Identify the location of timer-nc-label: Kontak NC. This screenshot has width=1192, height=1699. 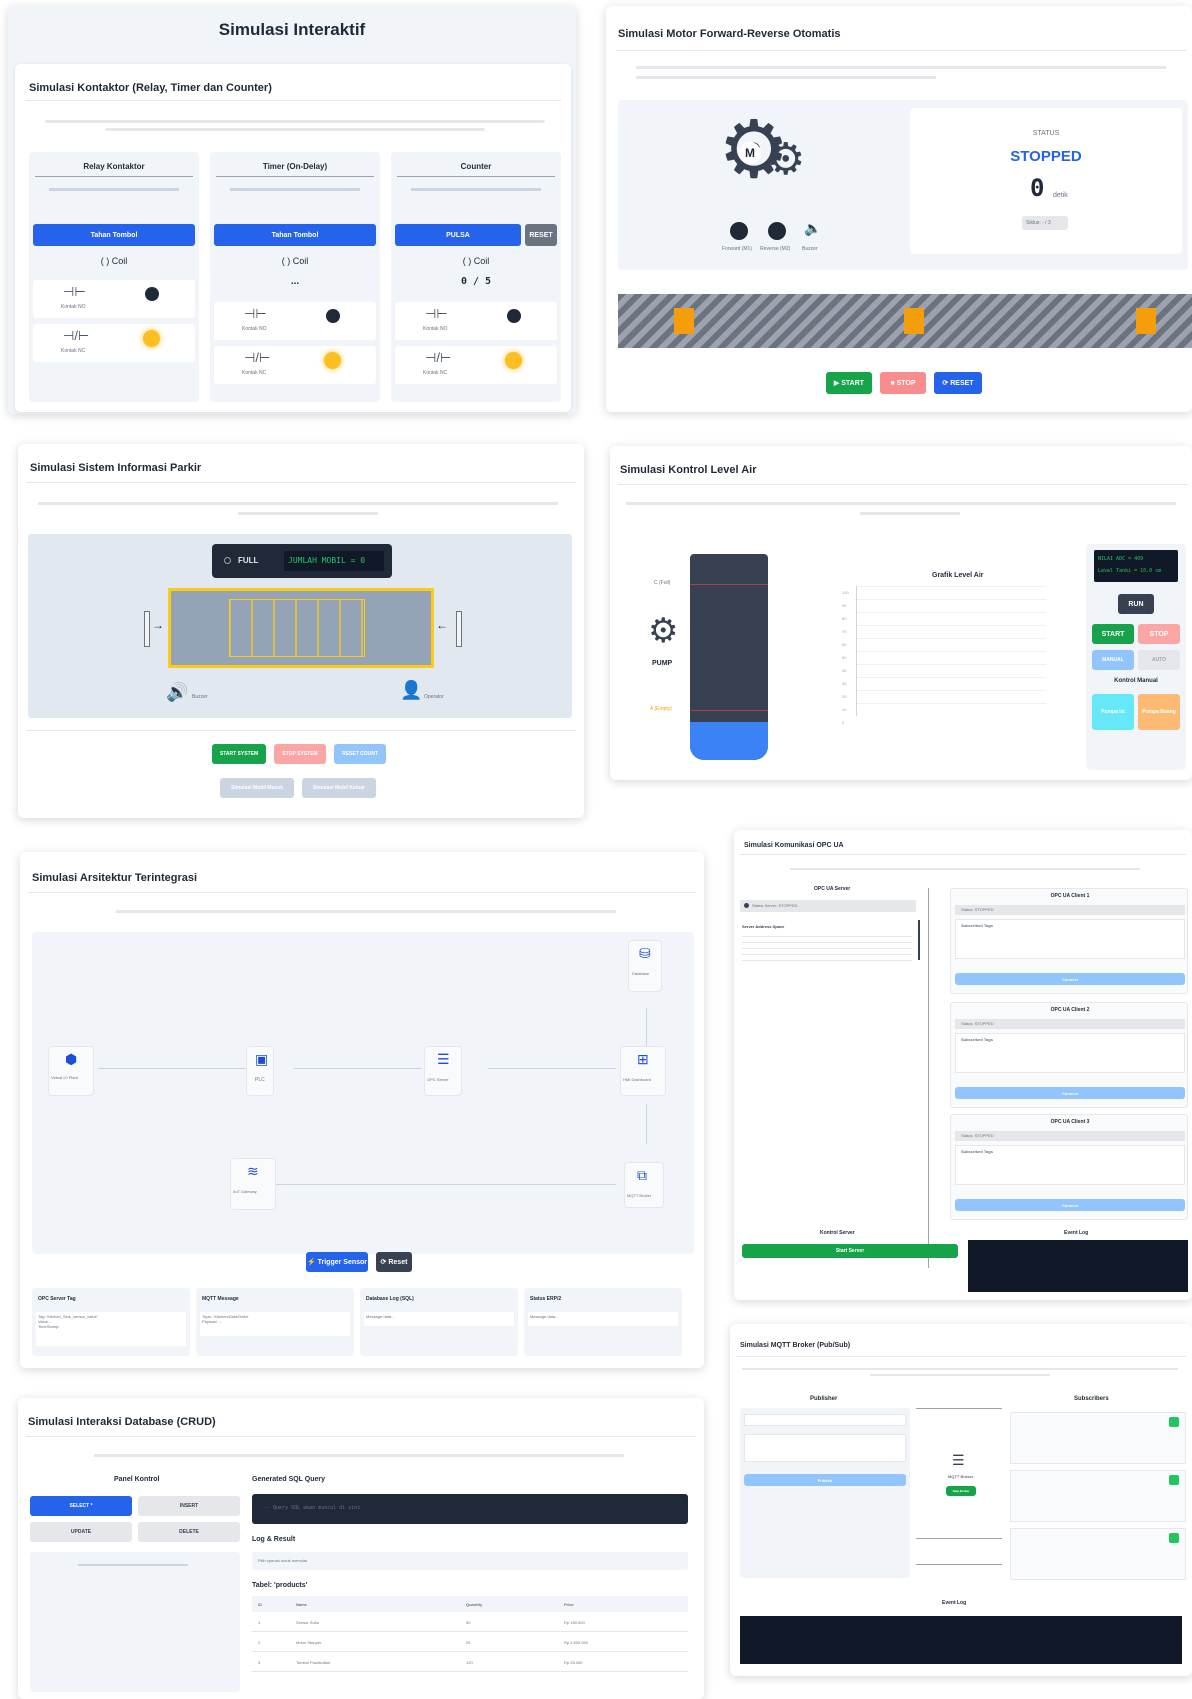
(254, 373).